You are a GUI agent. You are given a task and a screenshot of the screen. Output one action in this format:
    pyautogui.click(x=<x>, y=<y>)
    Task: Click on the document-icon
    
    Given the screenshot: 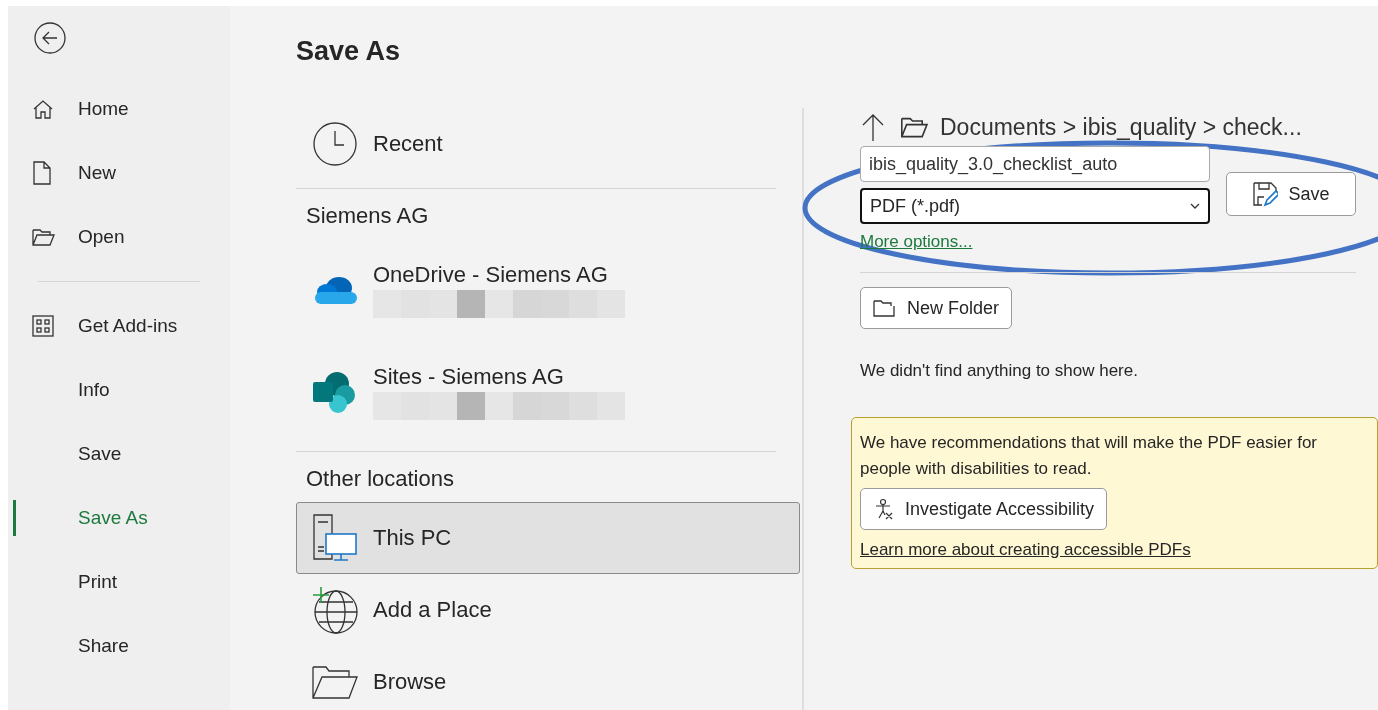 What is the action you would take?
    pyautogui.click(x=42, y=173)
    